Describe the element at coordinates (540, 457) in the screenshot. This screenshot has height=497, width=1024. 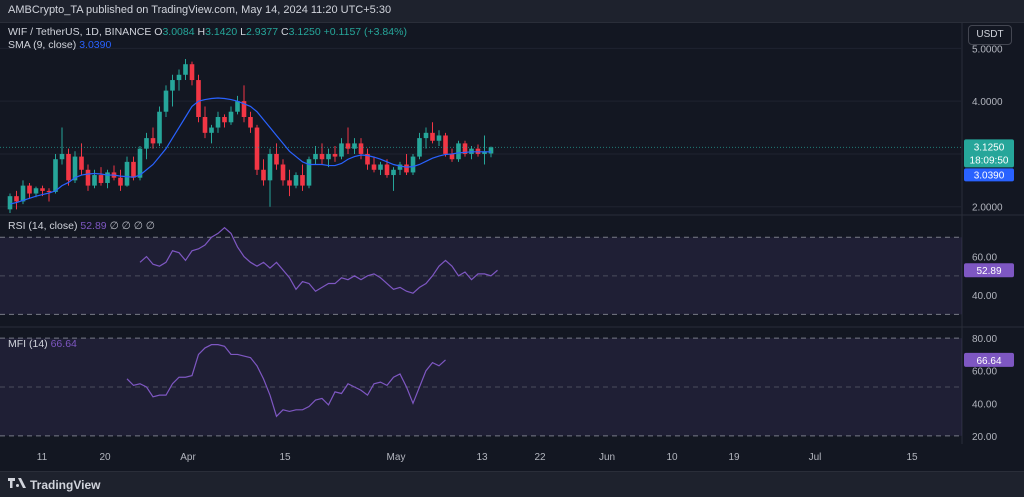
I see `time-tick-label-6: 22` at that location.